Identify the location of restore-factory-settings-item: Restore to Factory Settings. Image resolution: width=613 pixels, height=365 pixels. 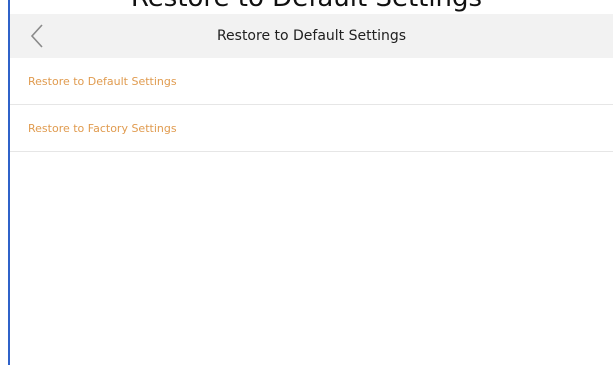
(311, 128).